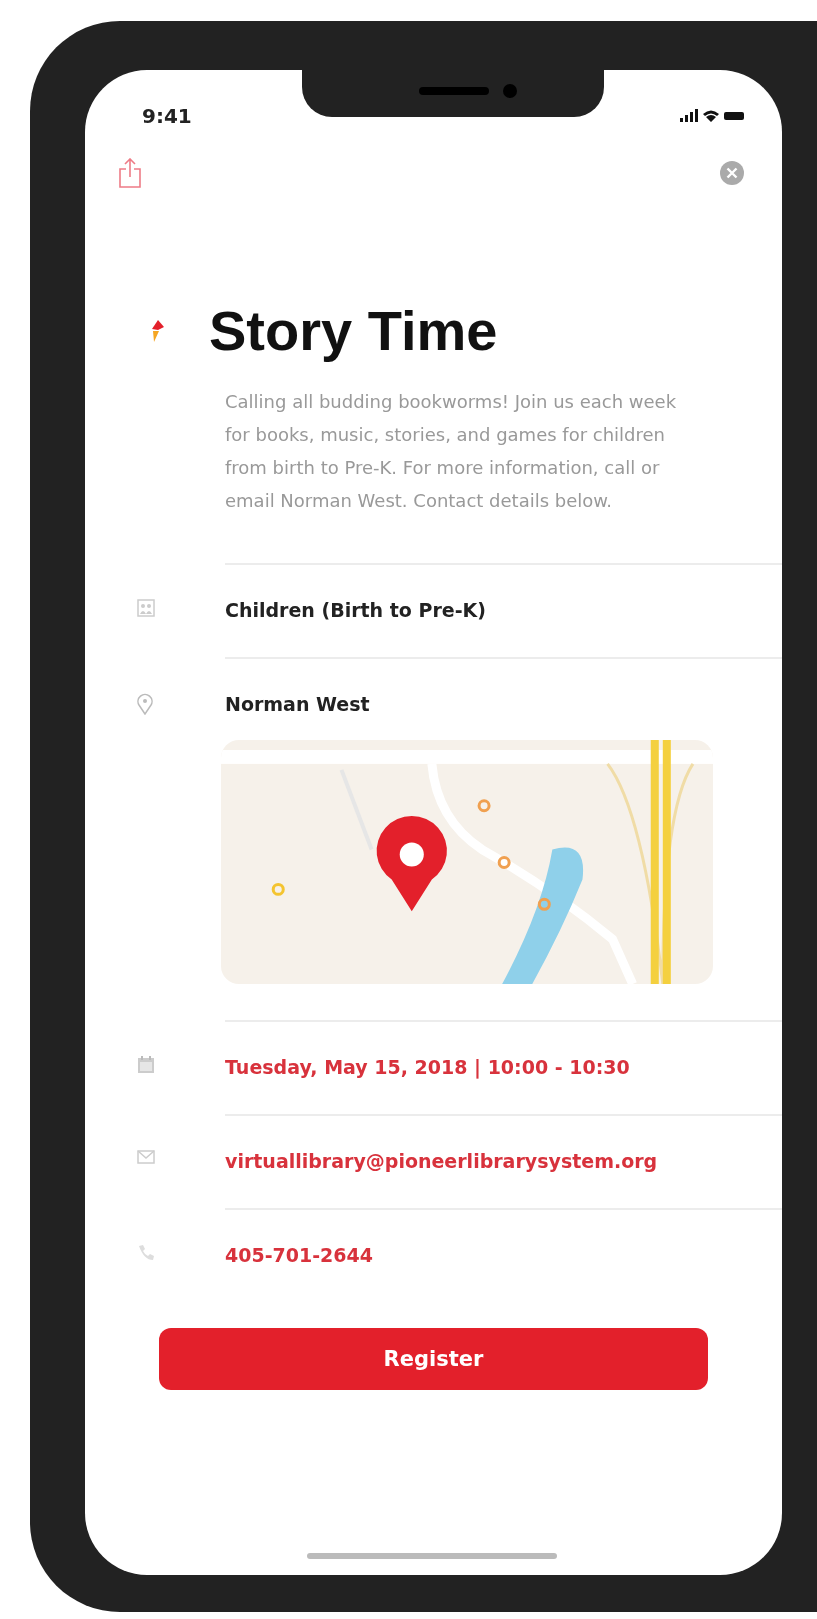 The image size is (817, 1619). I want to click on detail-link: Tuesday, May 15, 2018 | 10:00 - 10:30, so click(503, 1067).